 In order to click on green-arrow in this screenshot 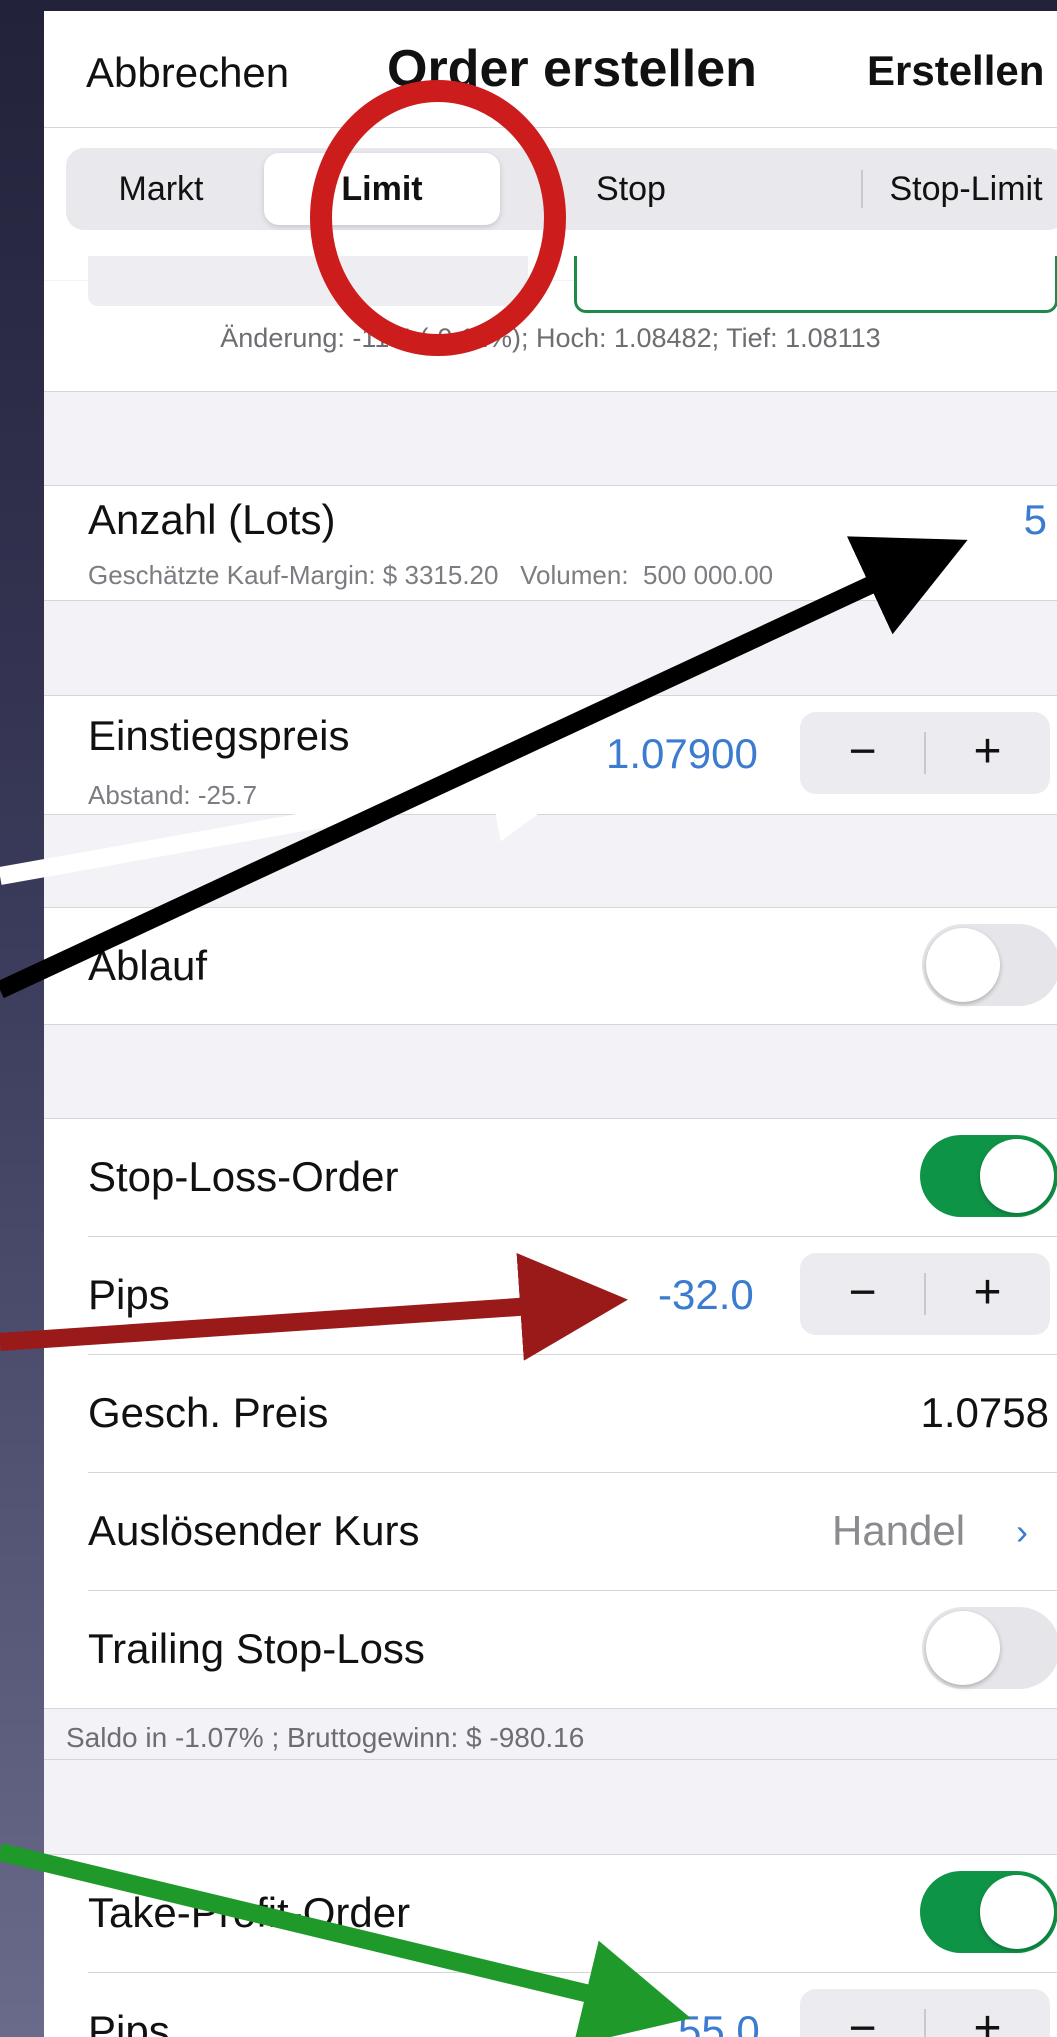, I will do `click(345, 1940)`.